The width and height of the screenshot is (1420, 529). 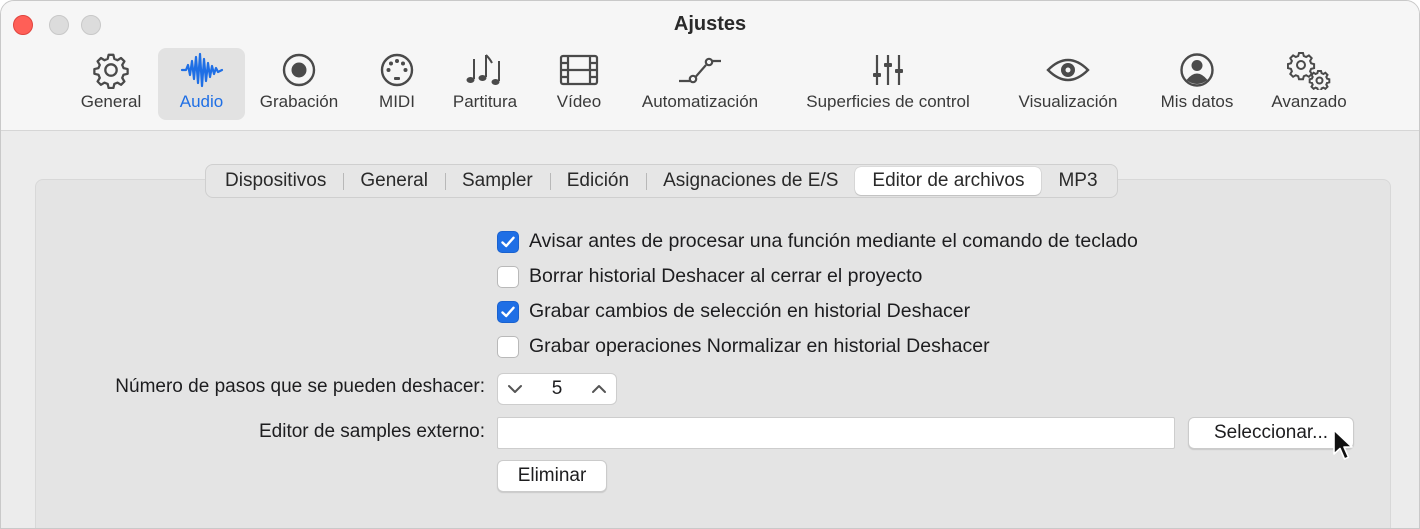 I want to click on toolbar-item-label: Avanzado, so click(x=1309, y=101).